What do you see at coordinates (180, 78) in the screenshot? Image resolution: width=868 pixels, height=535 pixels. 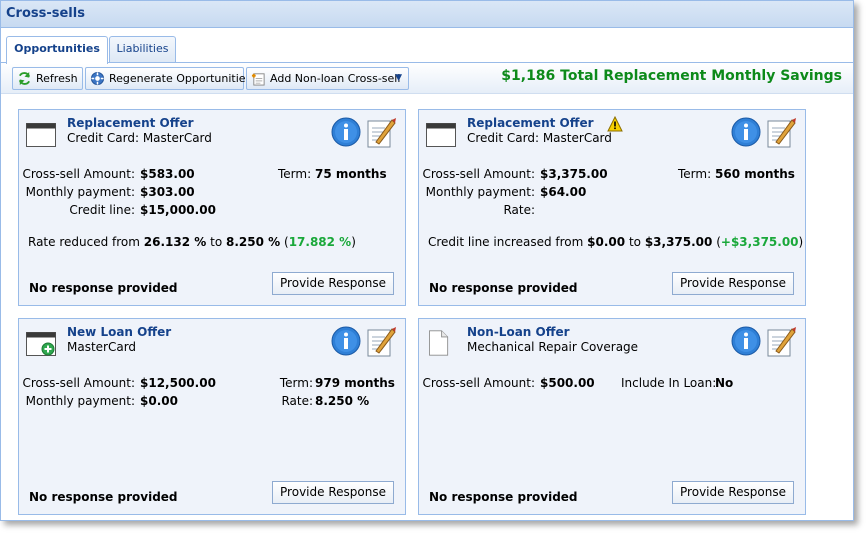 I see `regenerate-label: Regenerate Opportunities` at bounding box center [180, 78].